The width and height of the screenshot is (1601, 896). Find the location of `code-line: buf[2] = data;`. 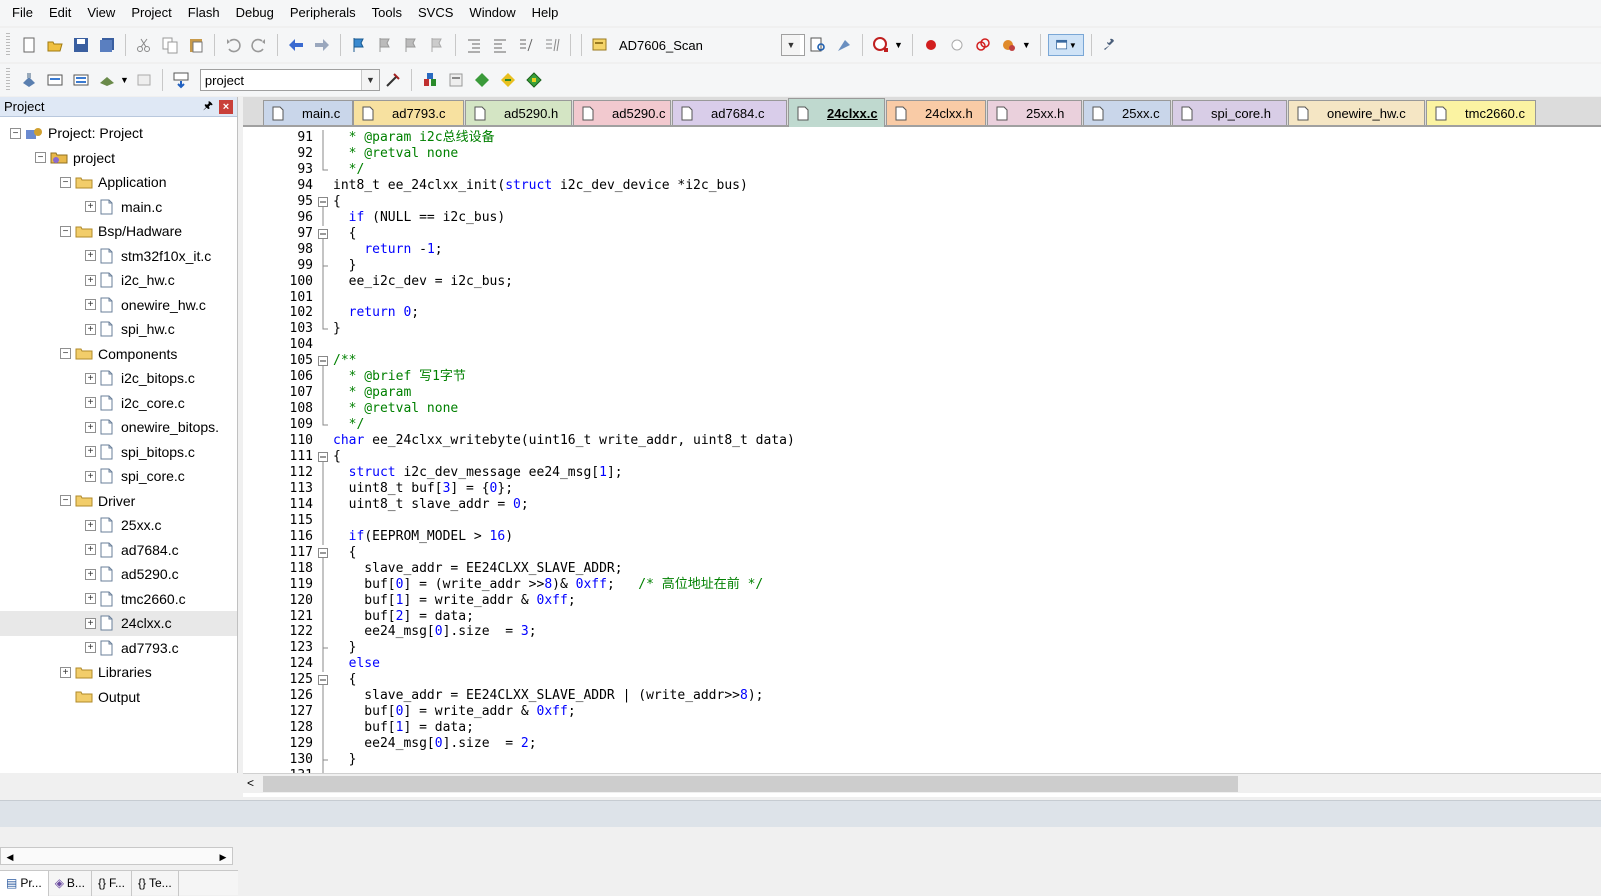

code-line: buf[2] = data; is located at coordinates (403, 617).